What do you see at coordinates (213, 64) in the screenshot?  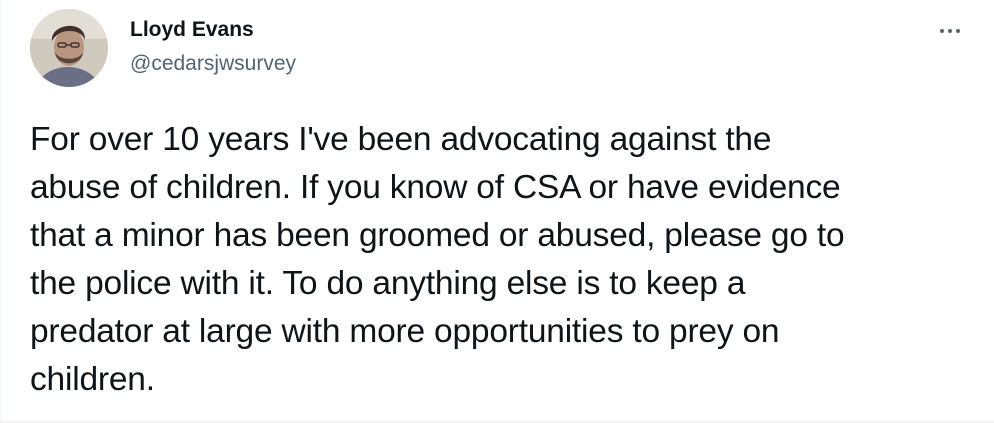 I see `author-handle: @cedarsjwsurvey` at bounding box center [213, 64].